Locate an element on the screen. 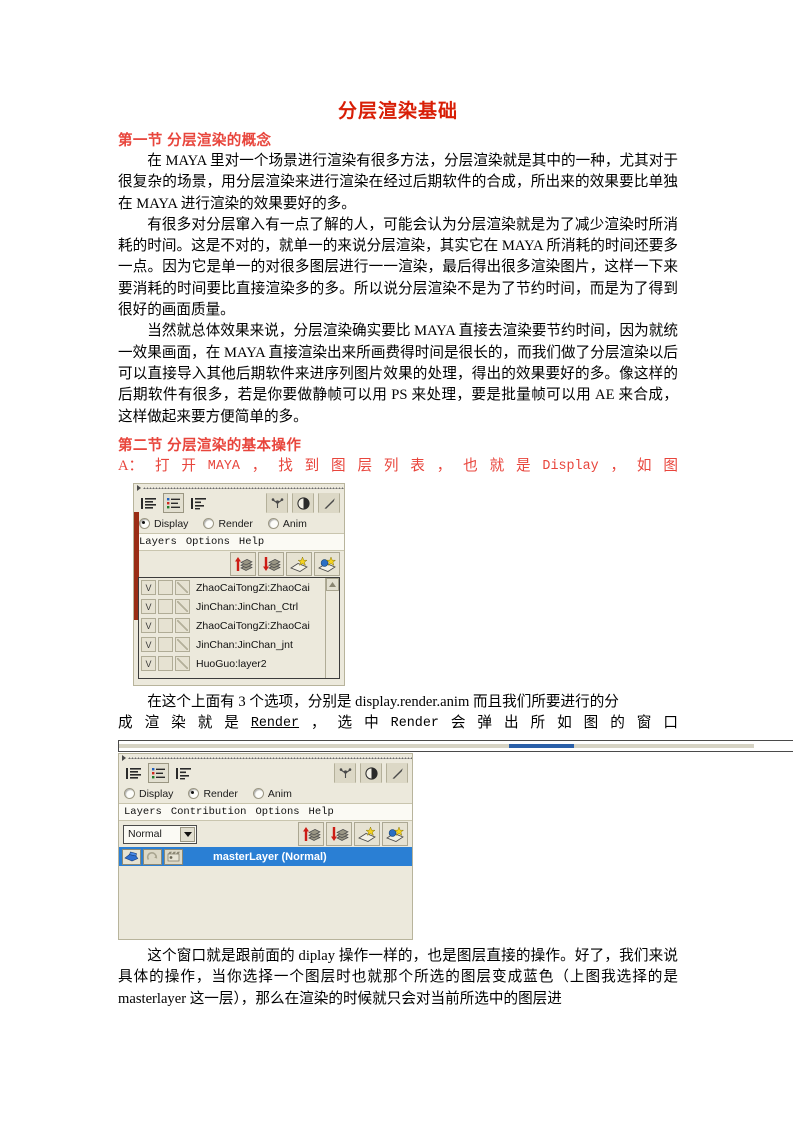 The image size is (793, 1122). step-a-part-4: ， is located at coordinates (259, 465).